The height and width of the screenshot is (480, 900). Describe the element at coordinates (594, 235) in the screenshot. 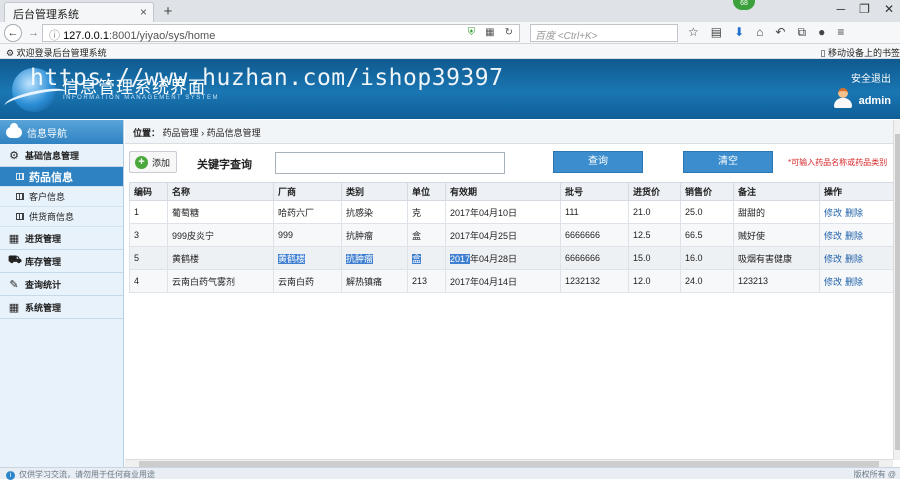

I see `cell-batch: 6666666` at that location.